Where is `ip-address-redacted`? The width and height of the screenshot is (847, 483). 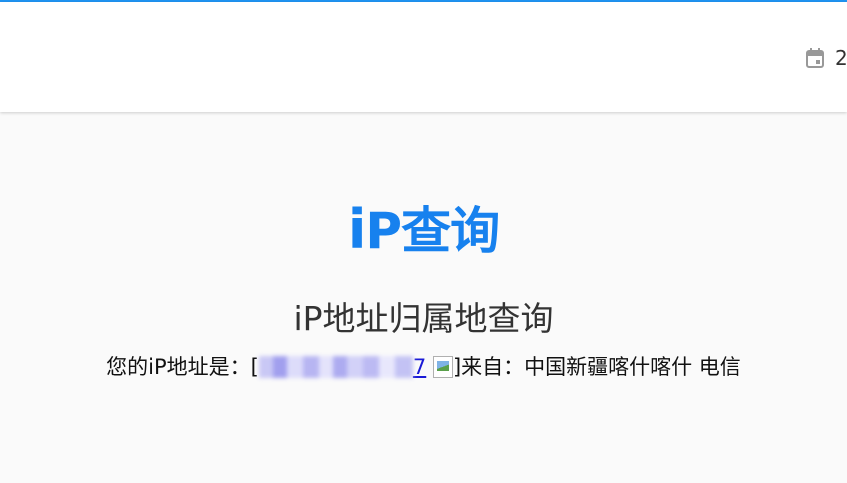
ip-address-redacted is located at coordinates (335, 367).